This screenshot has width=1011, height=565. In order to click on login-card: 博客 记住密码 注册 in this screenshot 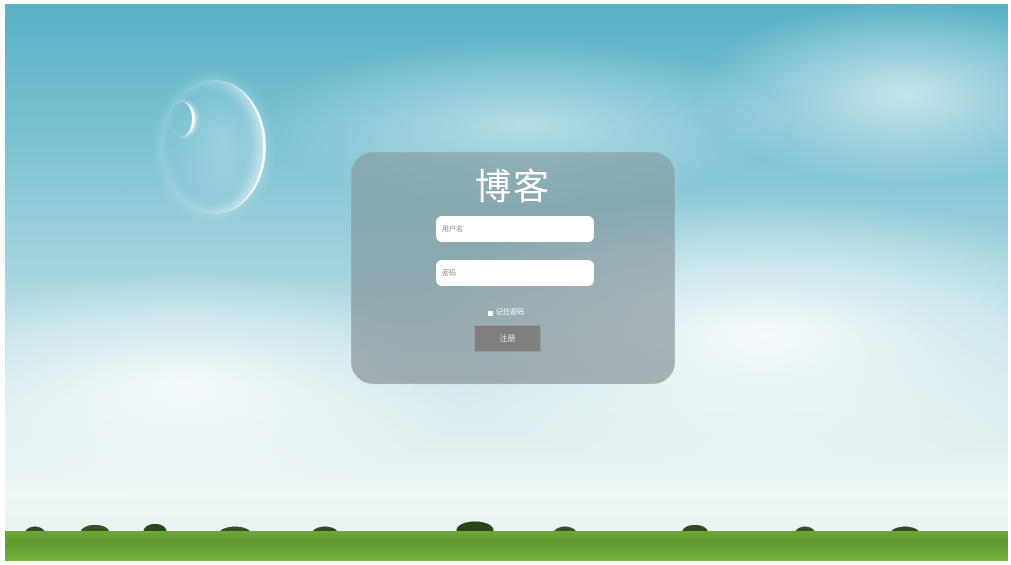, I will do `click(513, 268)`.